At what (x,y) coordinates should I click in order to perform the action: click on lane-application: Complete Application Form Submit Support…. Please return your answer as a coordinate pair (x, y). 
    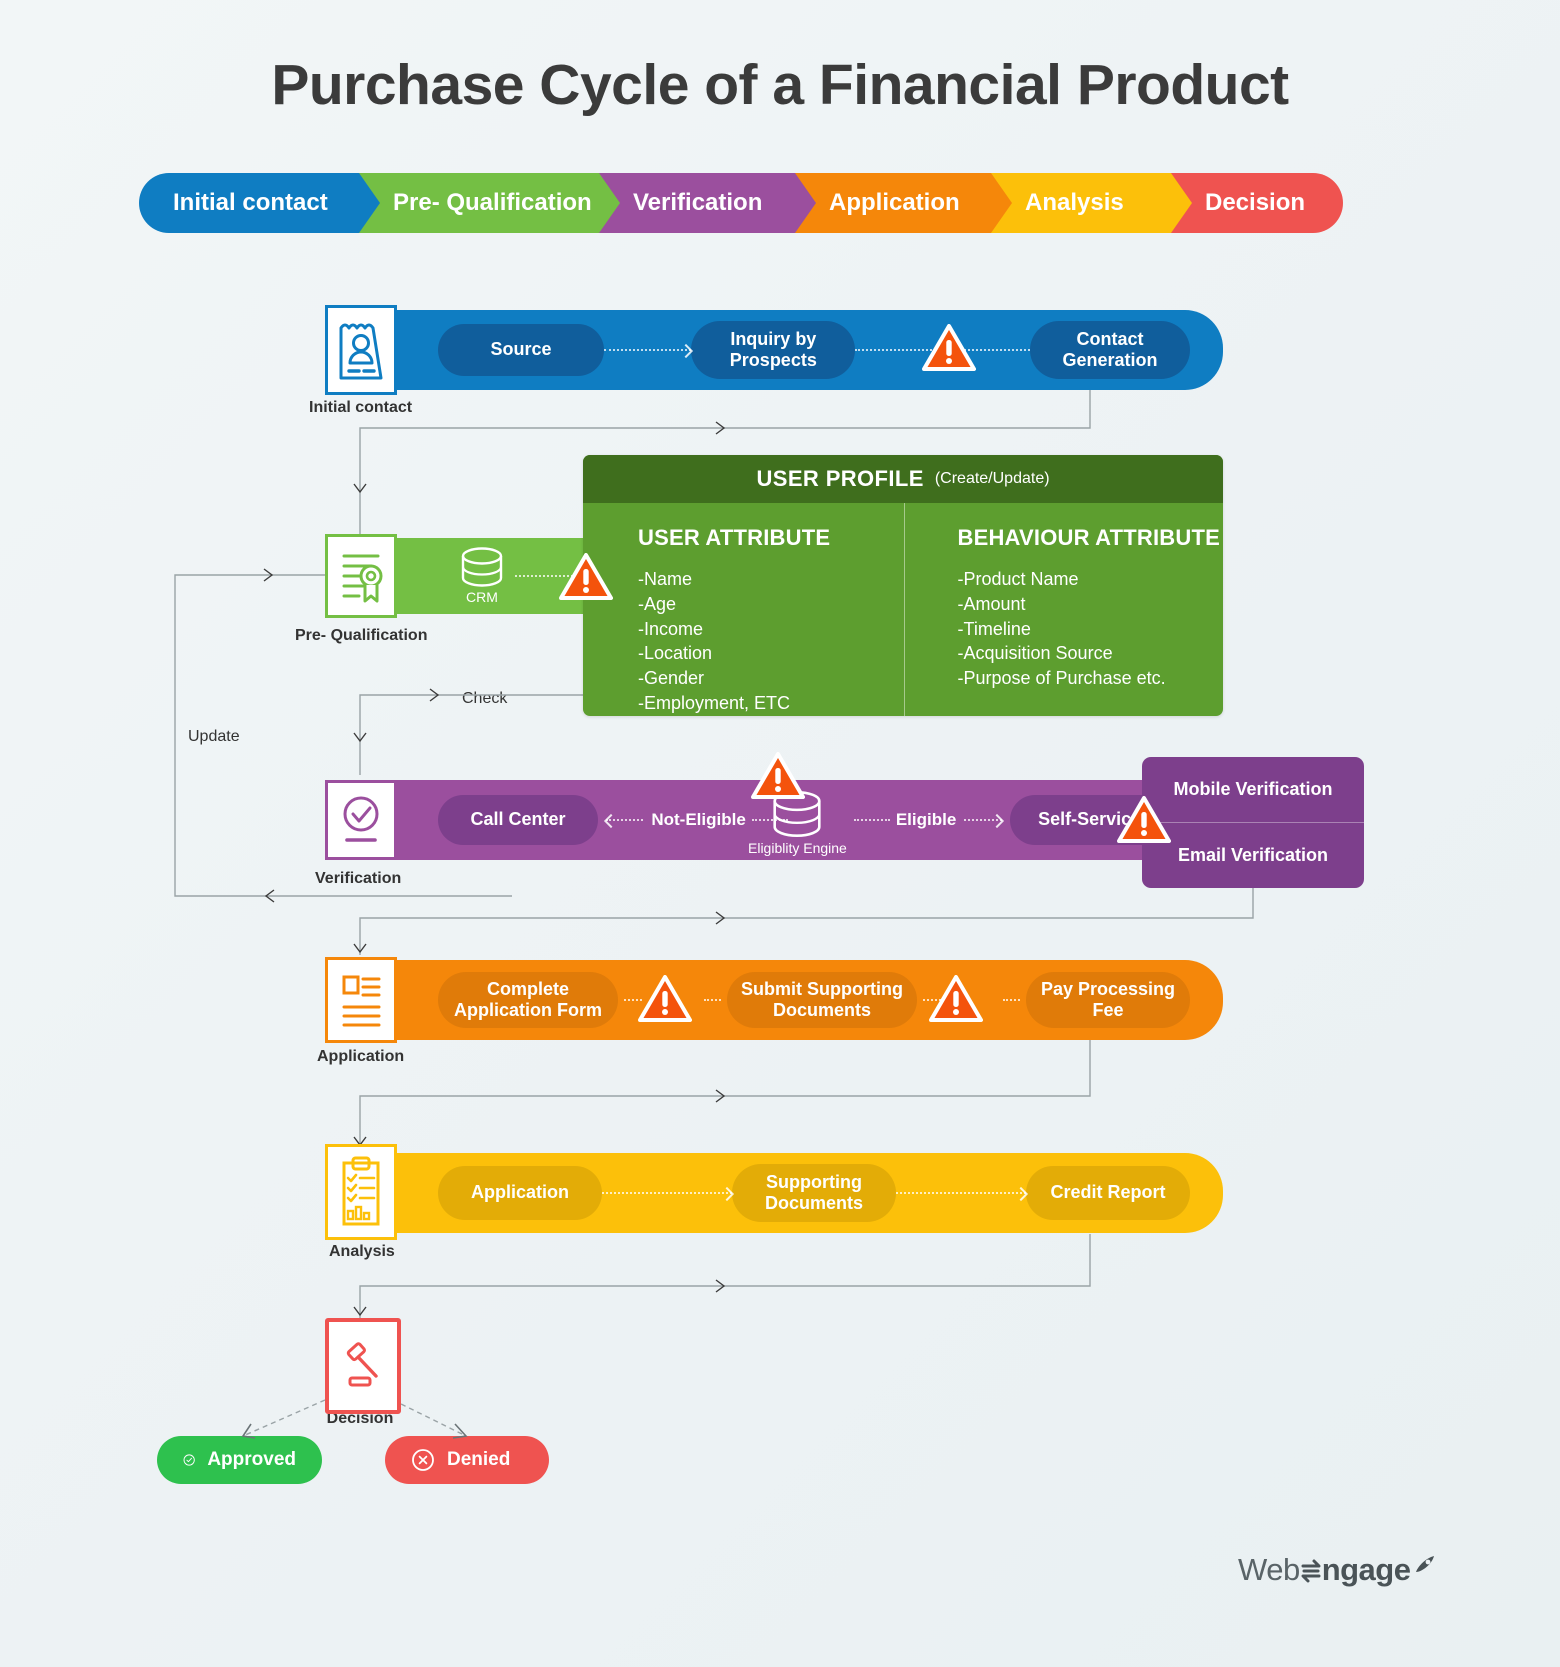
    Looking at the image, I should click on (810, 1000).